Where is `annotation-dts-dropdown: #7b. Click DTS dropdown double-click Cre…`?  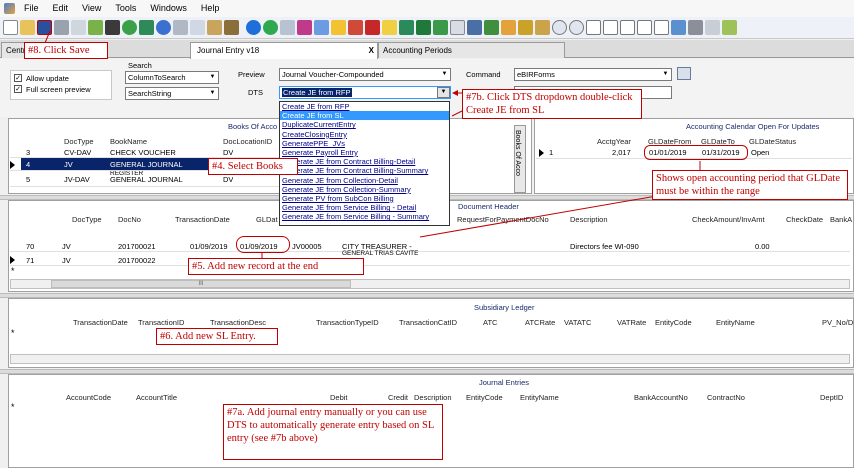 annotation-dts-dropdown: #7b. Click DTS dropdown double-click Cre… is located at coordinates (552, 104).